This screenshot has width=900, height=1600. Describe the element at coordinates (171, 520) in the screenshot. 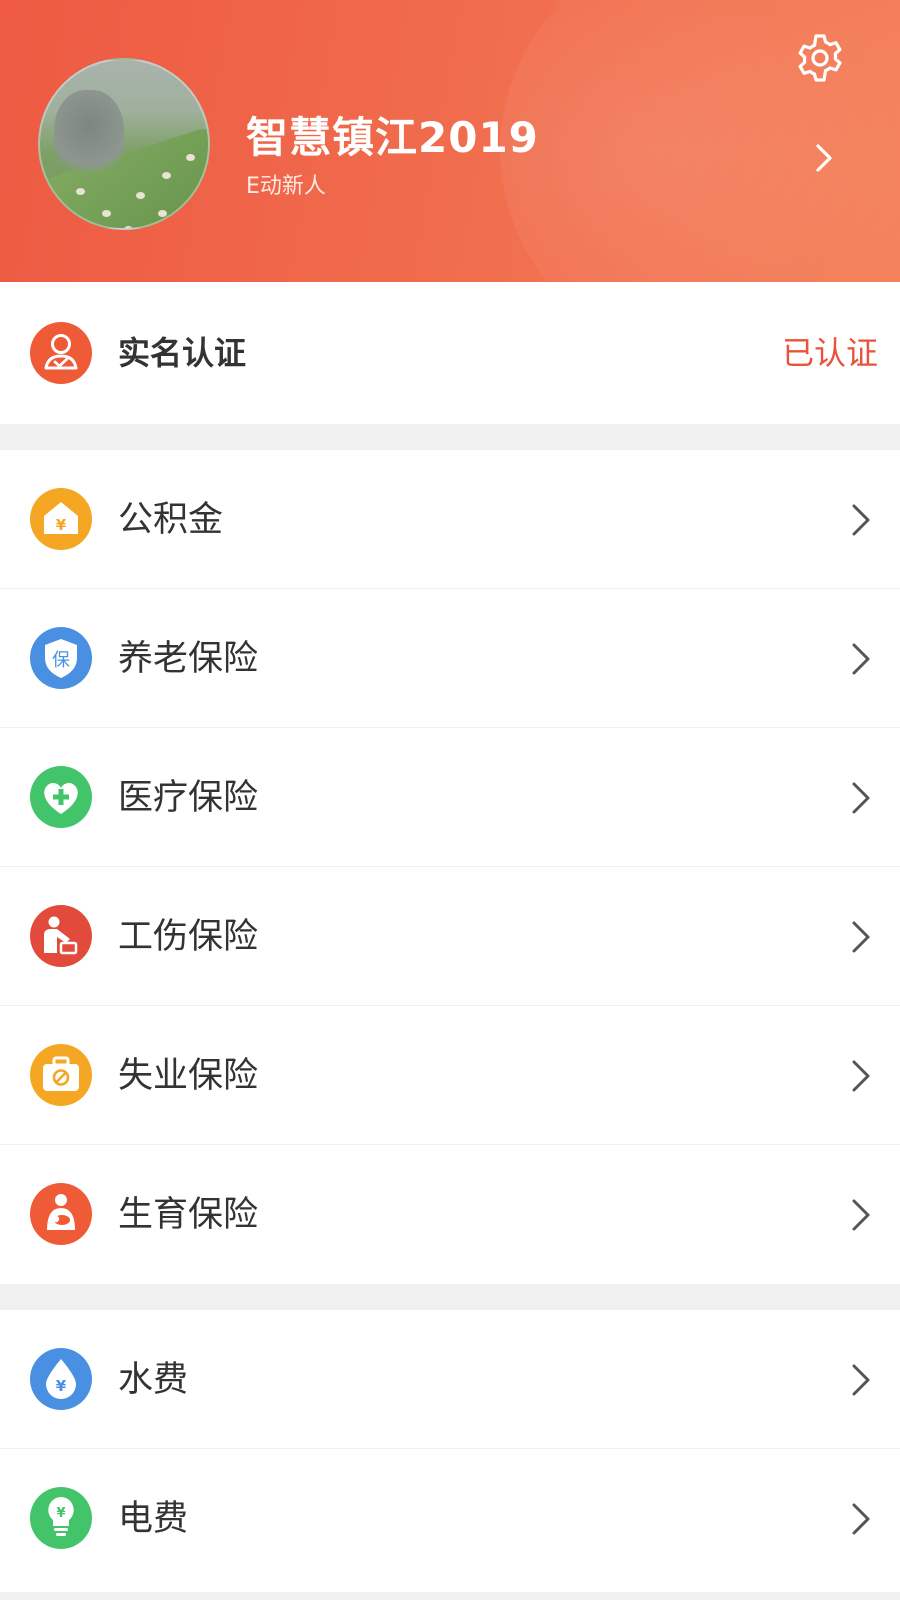

I see `list-item-label: 公积金` at that location.